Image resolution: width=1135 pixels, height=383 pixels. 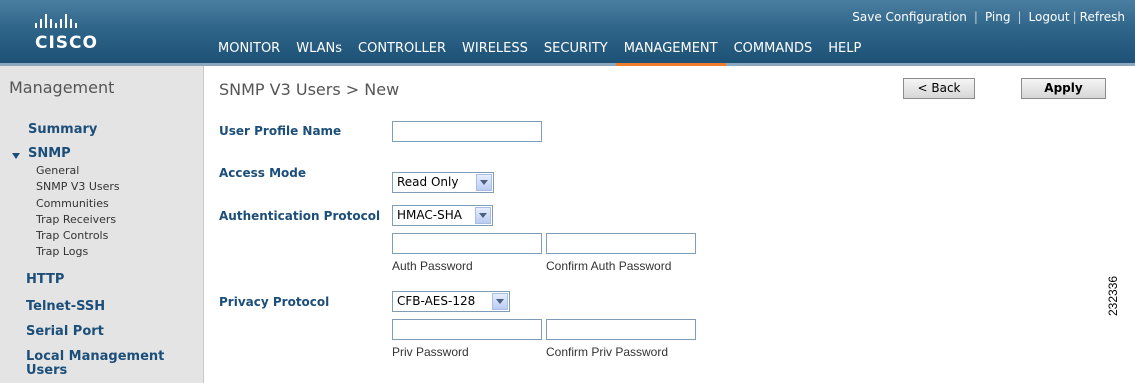 I want to click on privacy-protocol-label: Privacy Protocol, so click(x=274, y=302).